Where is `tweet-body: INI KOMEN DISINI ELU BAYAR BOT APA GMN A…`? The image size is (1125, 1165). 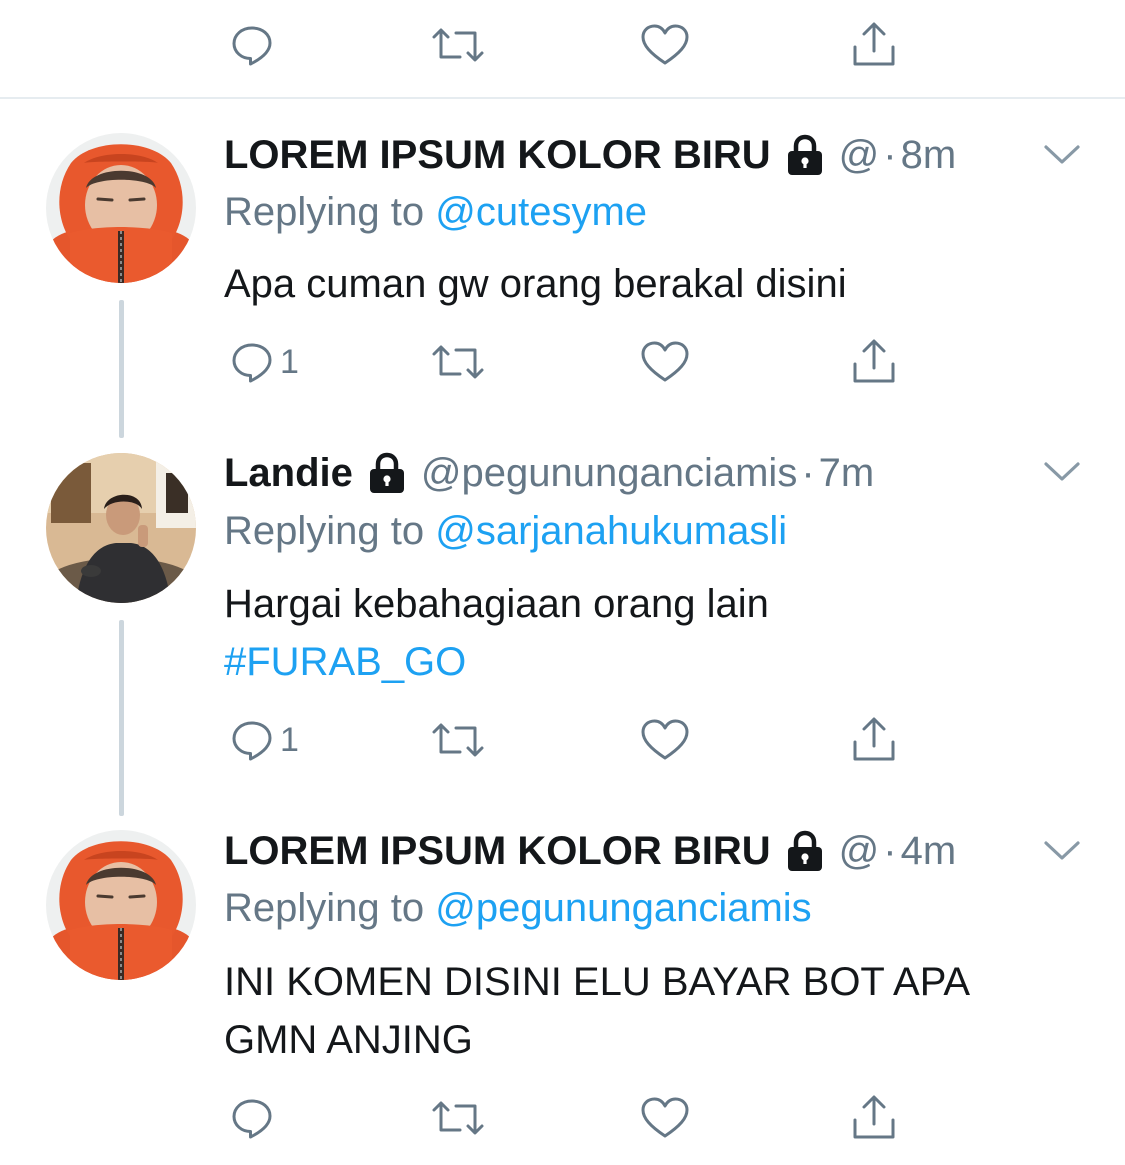
tweet-body: INI KOMEN DISINI ELU BAYAR BOT APA GMN A… is located at coordinates (596, 1011).